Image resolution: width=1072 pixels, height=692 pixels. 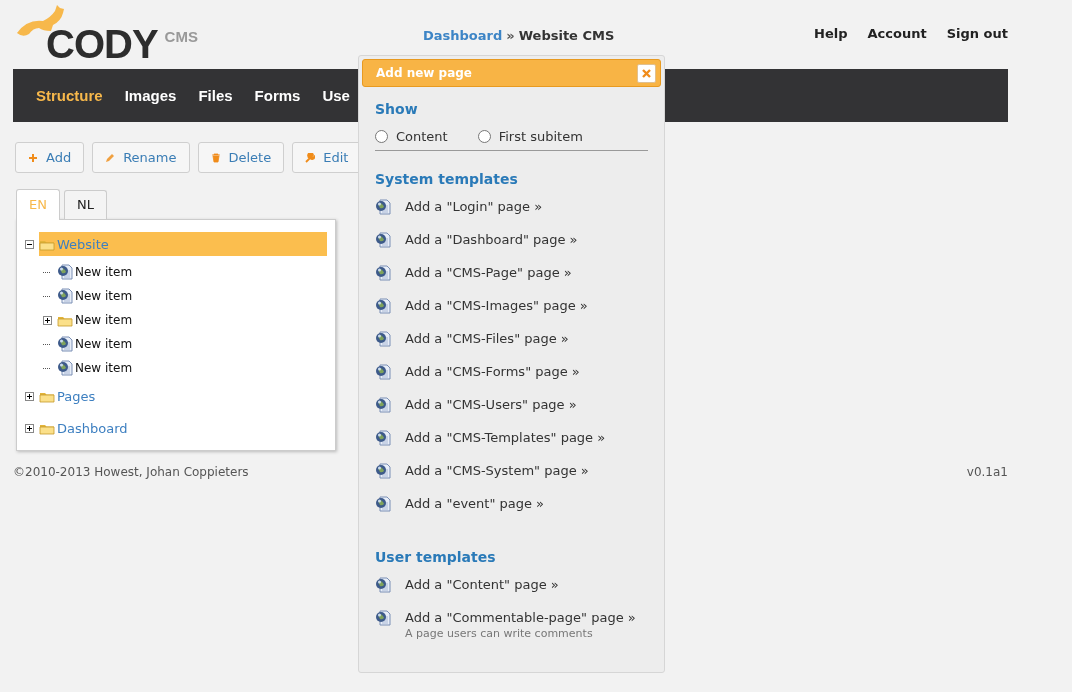 What do you see at coordinates (487, 338) in the screenshot?
I see `template-link: Add a "CMS-Files" page »` at bounding box center [487, 338].